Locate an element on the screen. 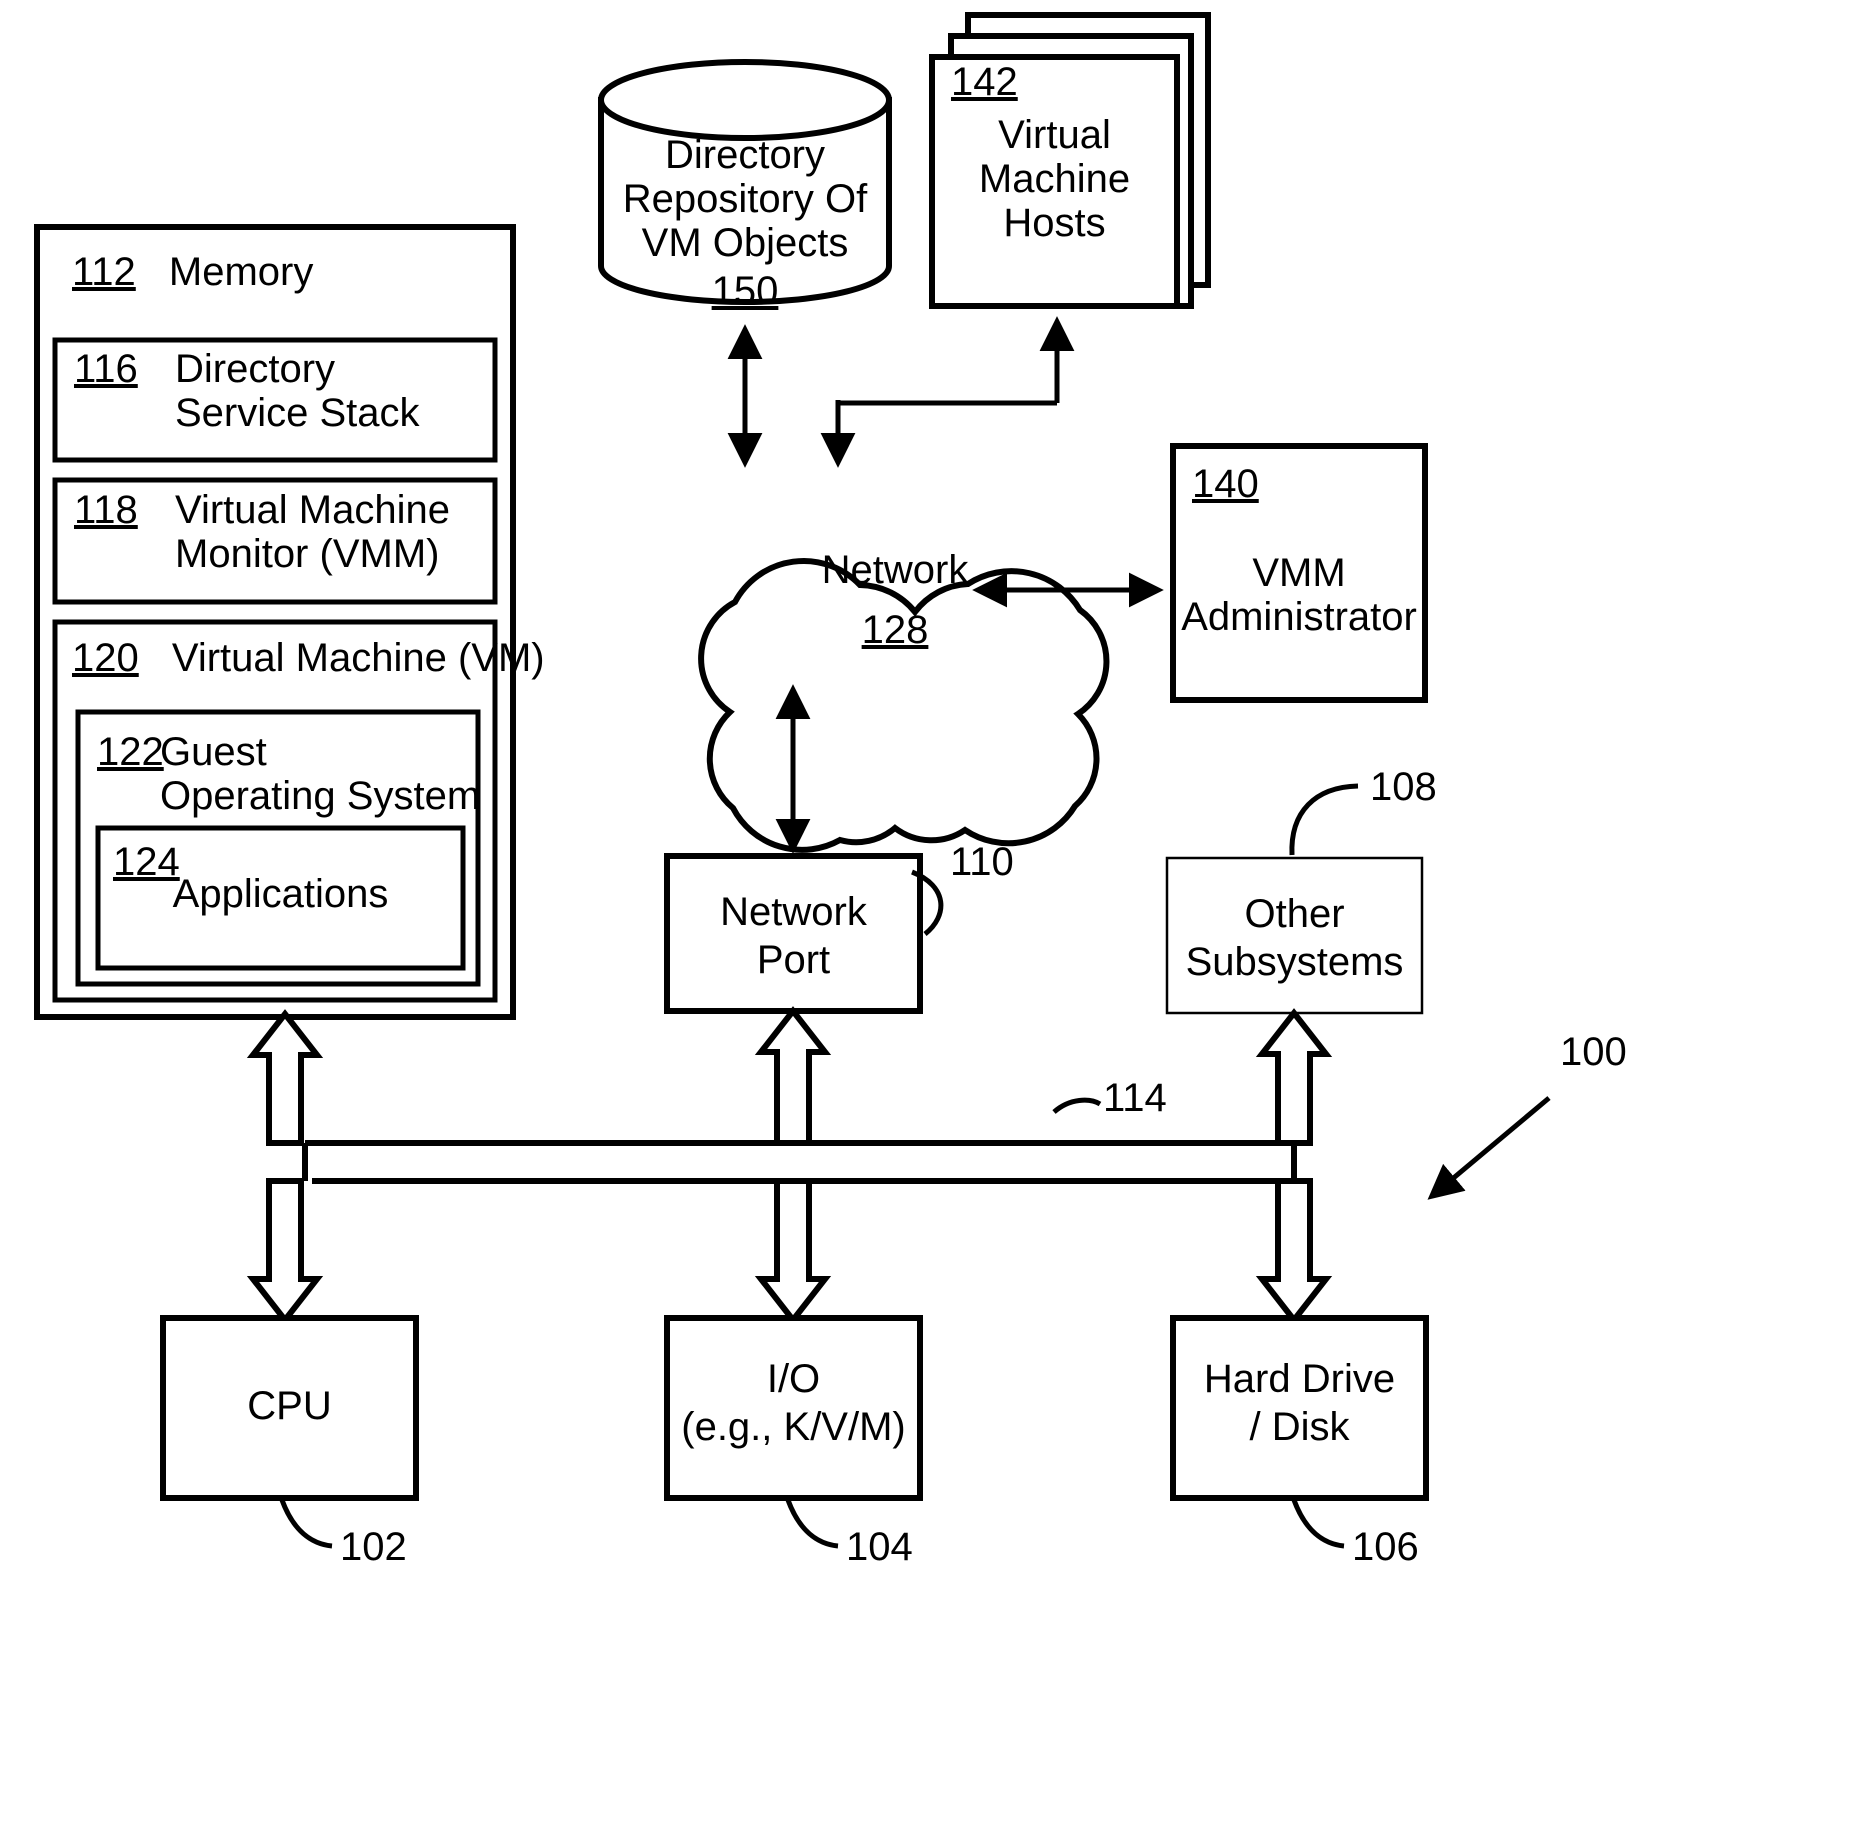 The image size is (1869, 1832). other-subsystems-label: Other Subsystems is located at coordinates (1294, 938).